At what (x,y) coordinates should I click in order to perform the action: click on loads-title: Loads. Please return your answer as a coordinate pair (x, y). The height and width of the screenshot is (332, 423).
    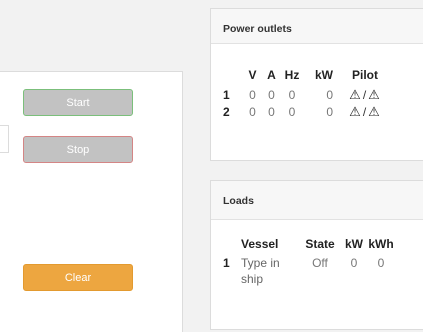
    Looking at the image, I should click on (317, 200).